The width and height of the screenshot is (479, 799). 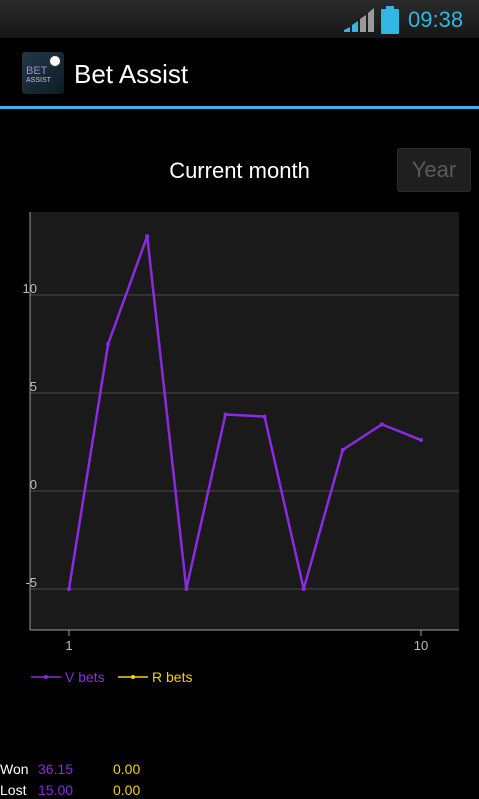 I want to click on y-tick-label: 10, so click(x=30, y=288).